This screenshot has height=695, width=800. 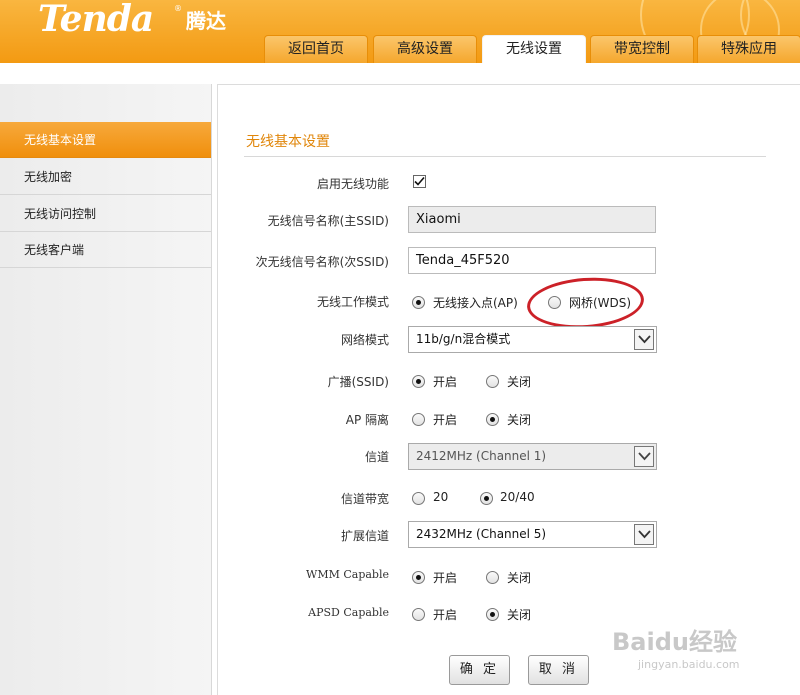 What do you see at coordinates (352, 302) in the screenshot?
I see `work-mode-label: 无线工作模式` at bounding box center [352, 302].